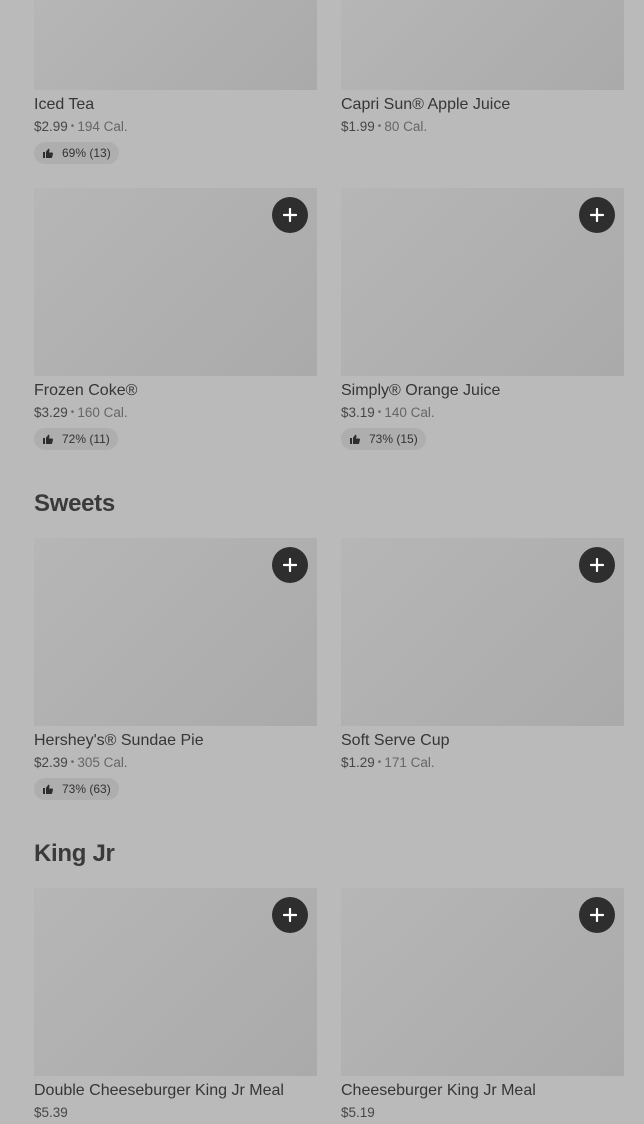  Describe the element at coordinates (393, 439) in the screenshot. I see `rating-text: 73% (15)` at that location.